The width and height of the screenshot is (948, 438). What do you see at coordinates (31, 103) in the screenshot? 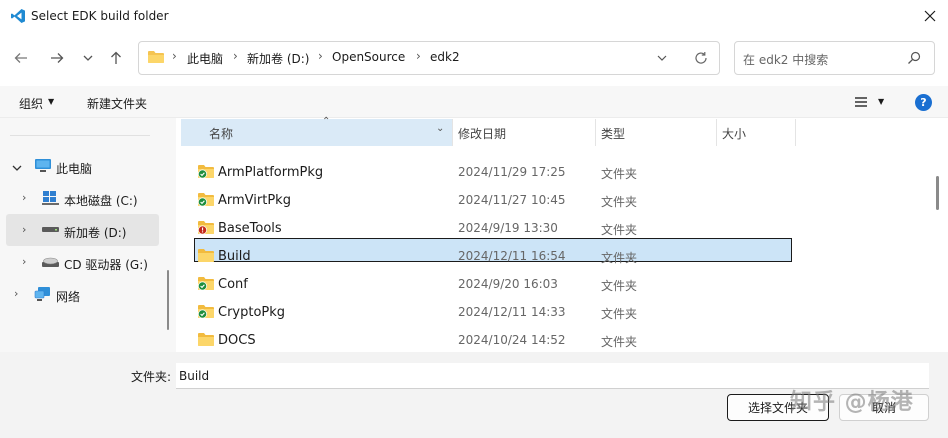
I see `organize-button: 组织` at bounding box center [31, 103].